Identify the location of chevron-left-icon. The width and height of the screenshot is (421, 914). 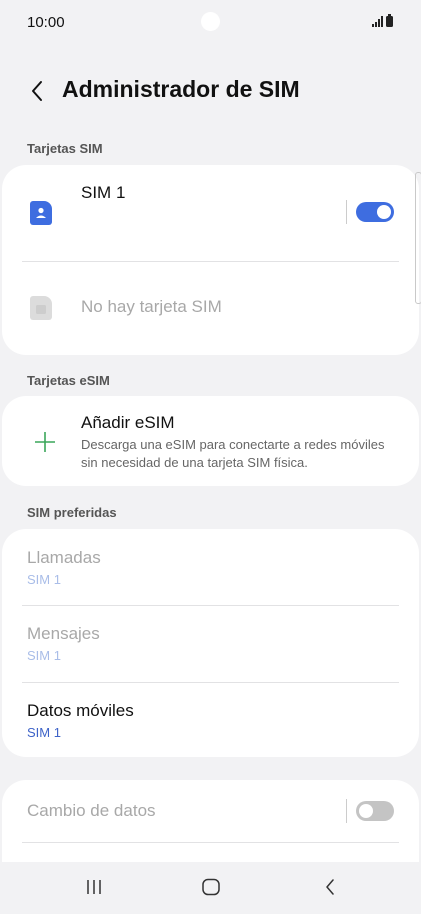
(37, 91).